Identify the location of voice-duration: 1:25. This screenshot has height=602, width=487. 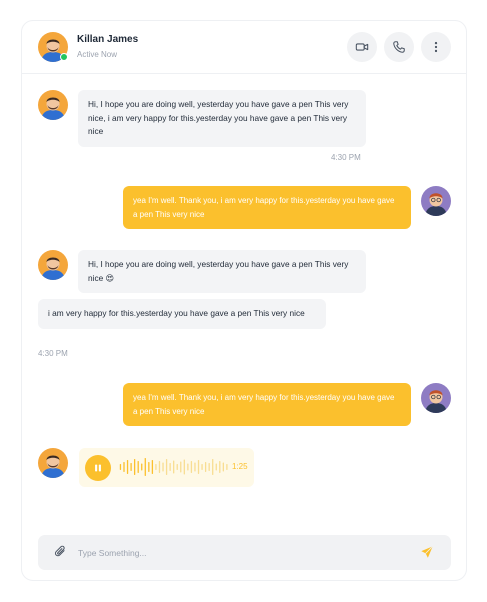
(240, 466).